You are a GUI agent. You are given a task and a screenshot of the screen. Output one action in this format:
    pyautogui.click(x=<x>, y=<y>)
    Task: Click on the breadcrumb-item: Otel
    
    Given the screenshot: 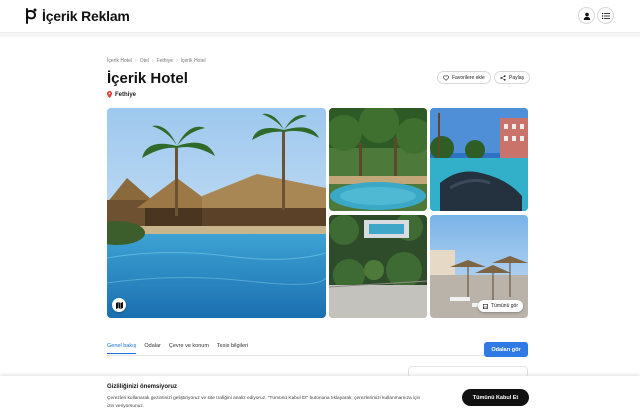 What is the action you would take?
    pyautogui.click(x=144, y=61)
    